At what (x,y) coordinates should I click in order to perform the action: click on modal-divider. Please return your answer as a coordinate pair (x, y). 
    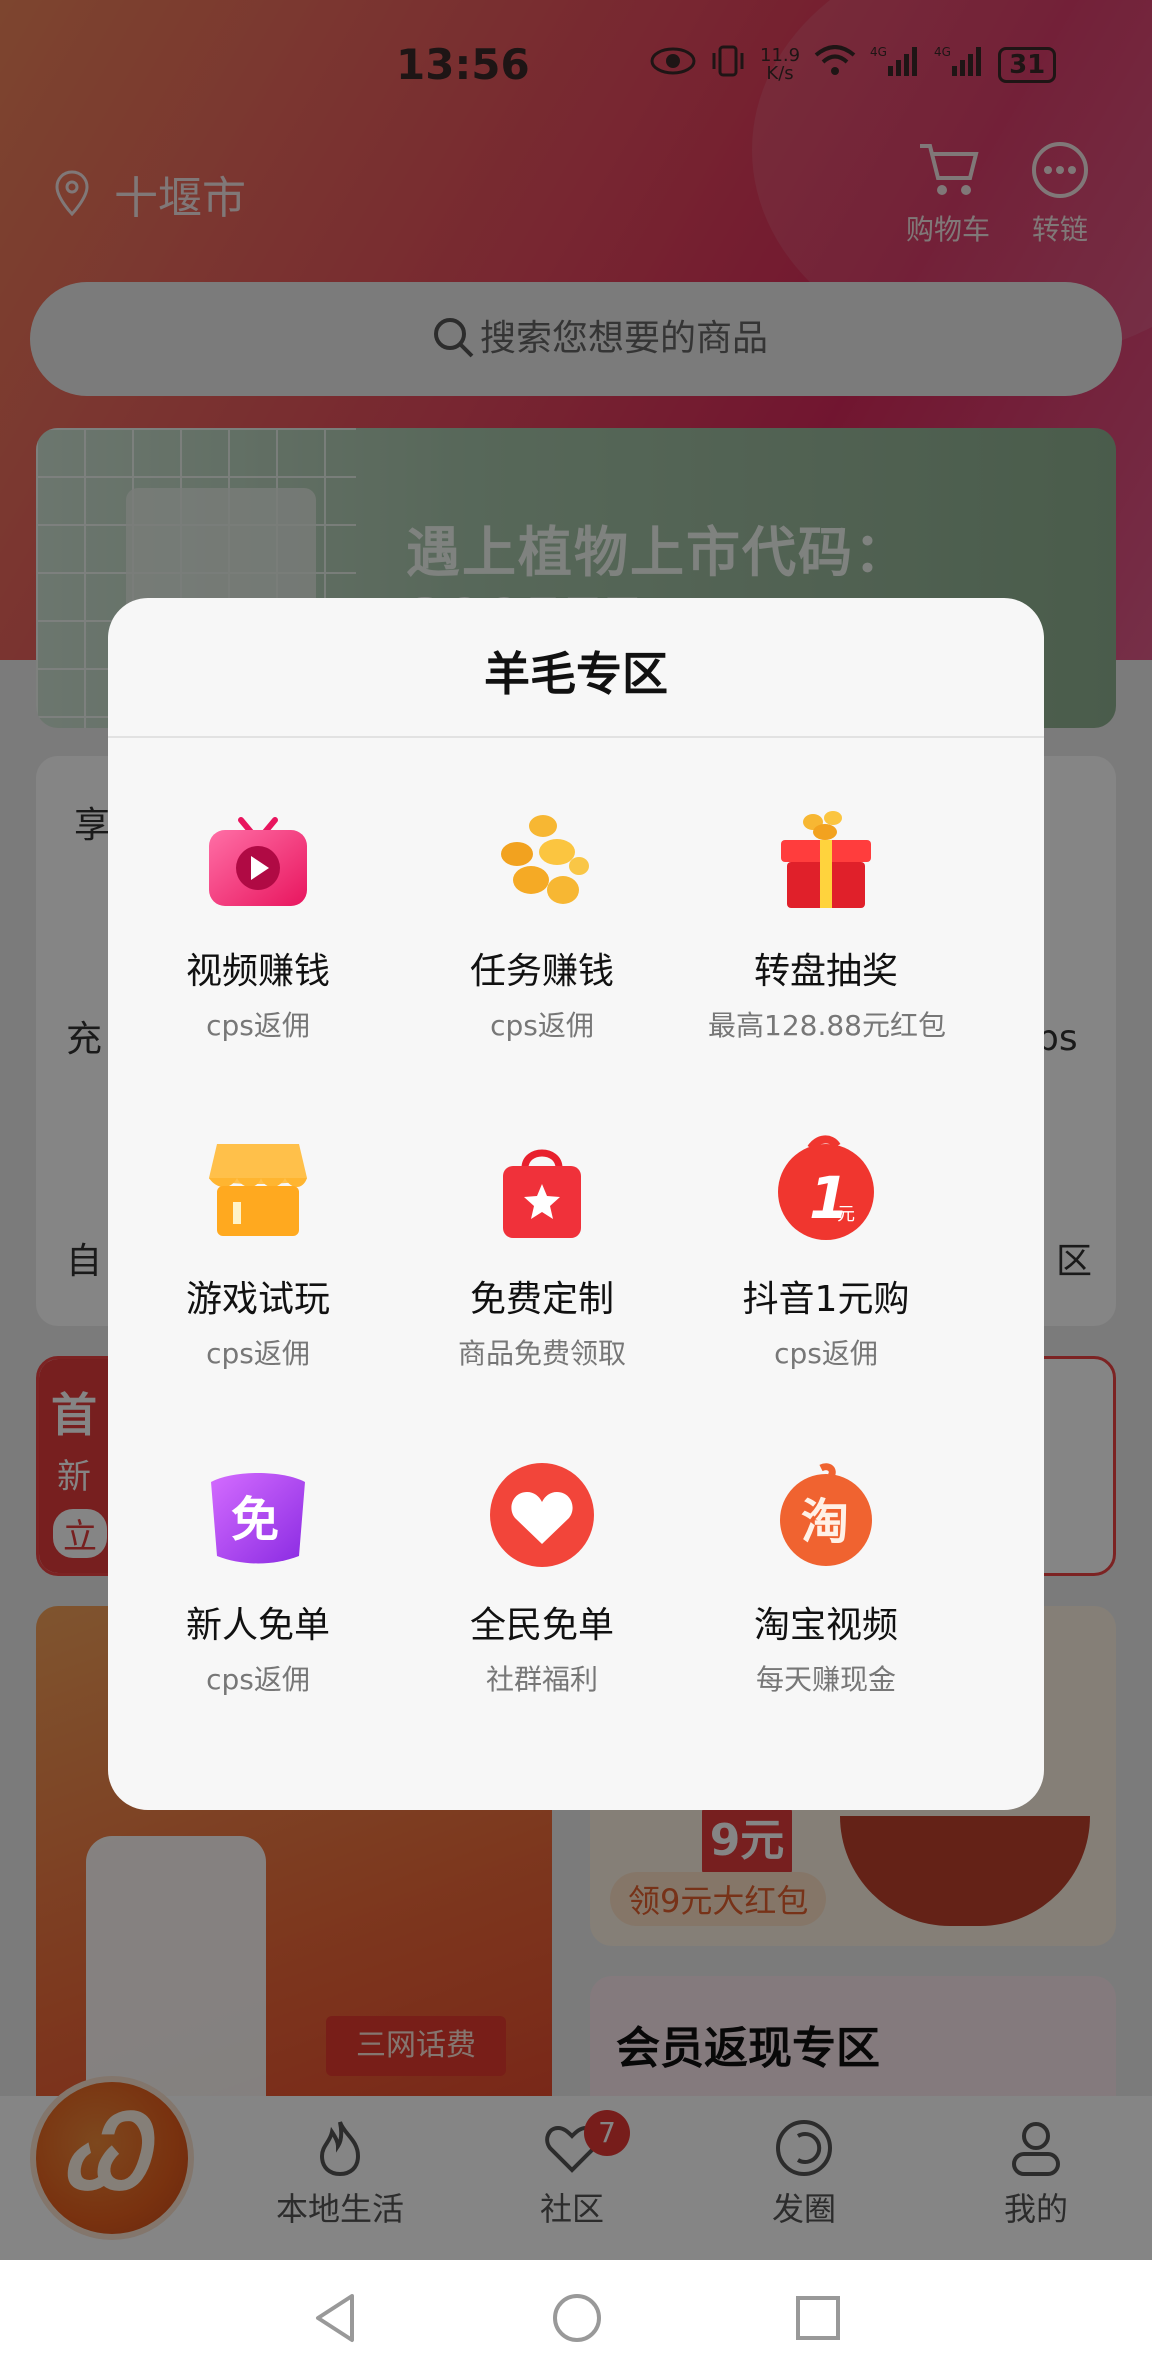
    Looking at the image, I should click on (576, 737).